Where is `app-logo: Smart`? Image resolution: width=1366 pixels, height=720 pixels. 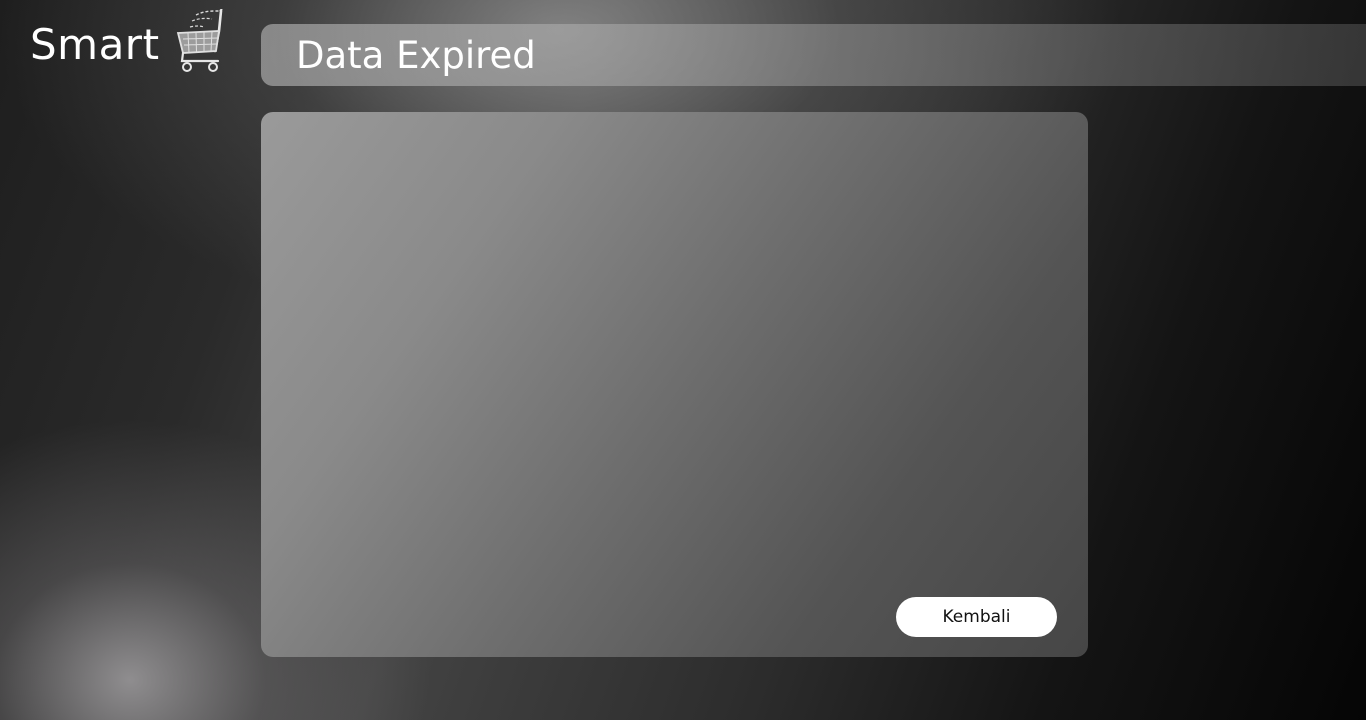
app-logo: Smart is located at coordinates (130, 44).